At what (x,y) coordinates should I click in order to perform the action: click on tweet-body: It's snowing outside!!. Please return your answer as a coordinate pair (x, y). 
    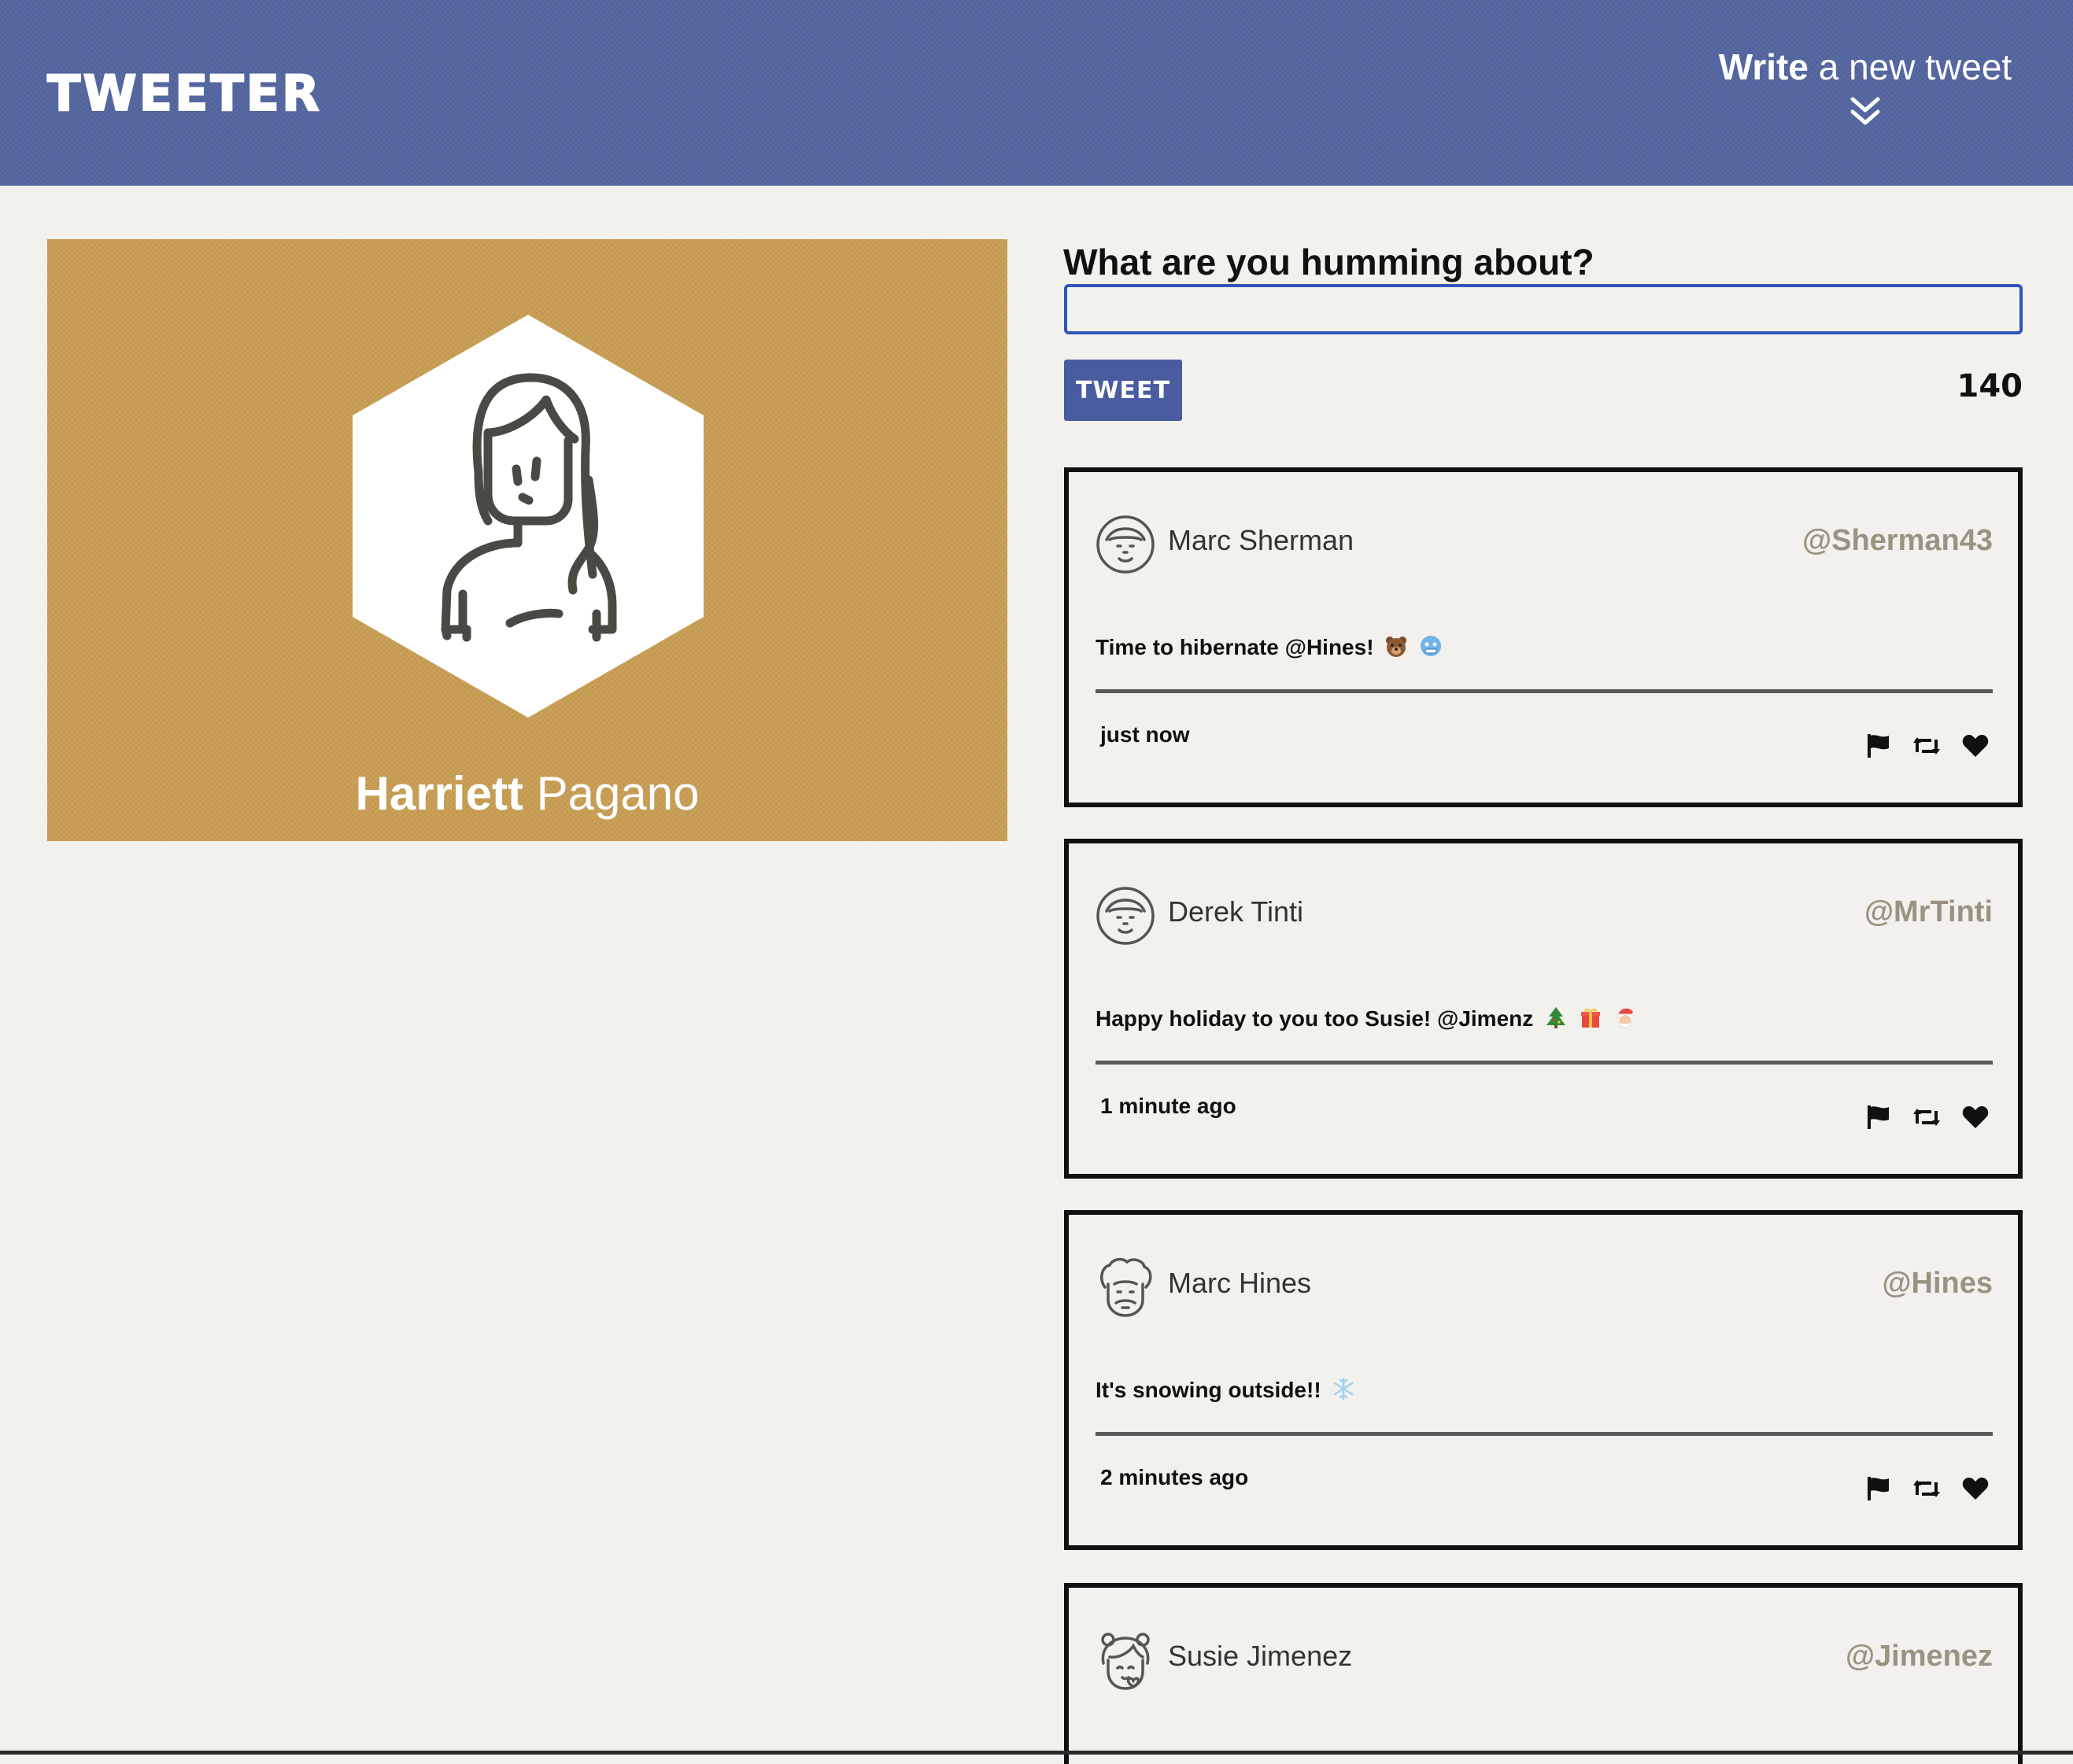
    Looking at the image, I should click on (1226, 1390).